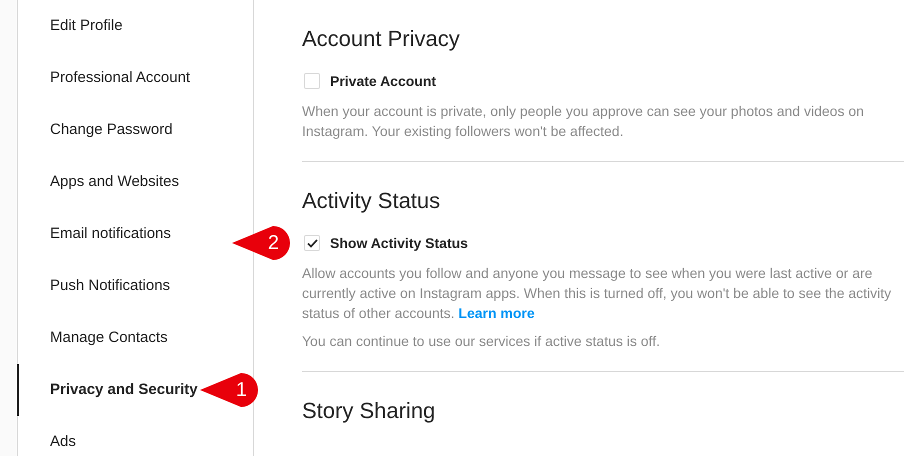 Image resolution: width=904 pixels, height=456 pixels. I want to click on checkmark-icon, so click(312, 243).